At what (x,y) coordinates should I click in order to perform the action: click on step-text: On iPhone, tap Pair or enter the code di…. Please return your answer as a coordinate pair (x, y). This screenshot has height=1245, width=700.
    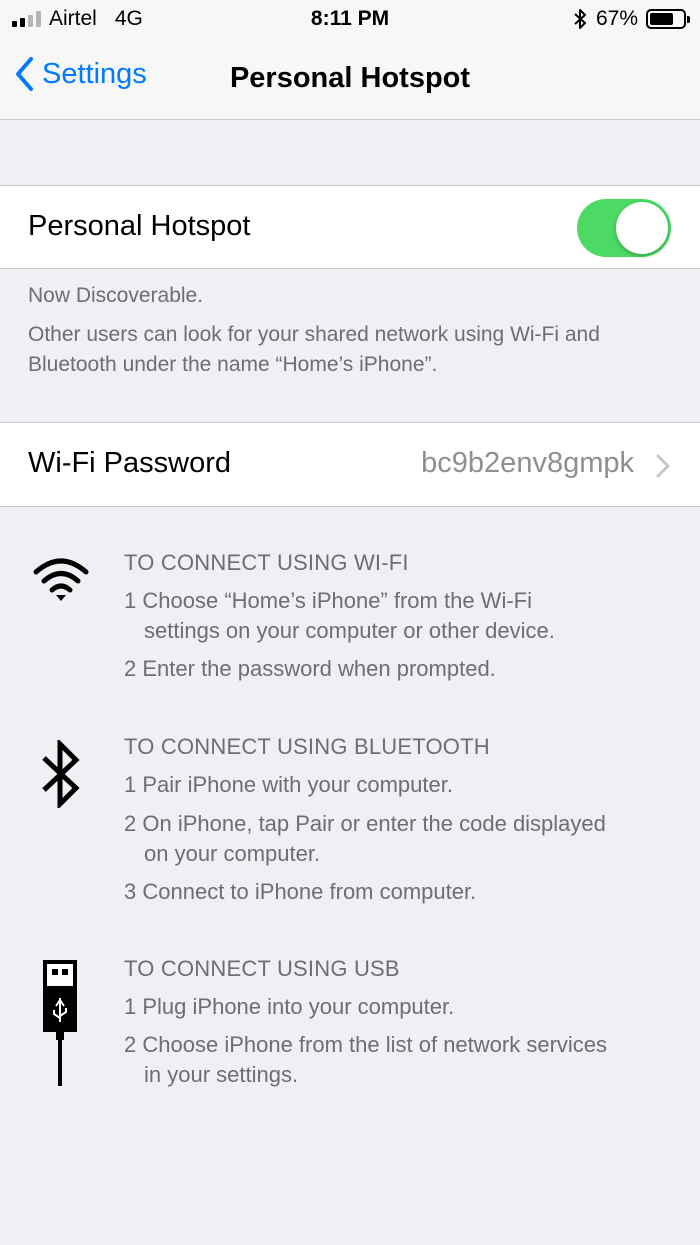
    Looking at the image, I should click on (374, 823).